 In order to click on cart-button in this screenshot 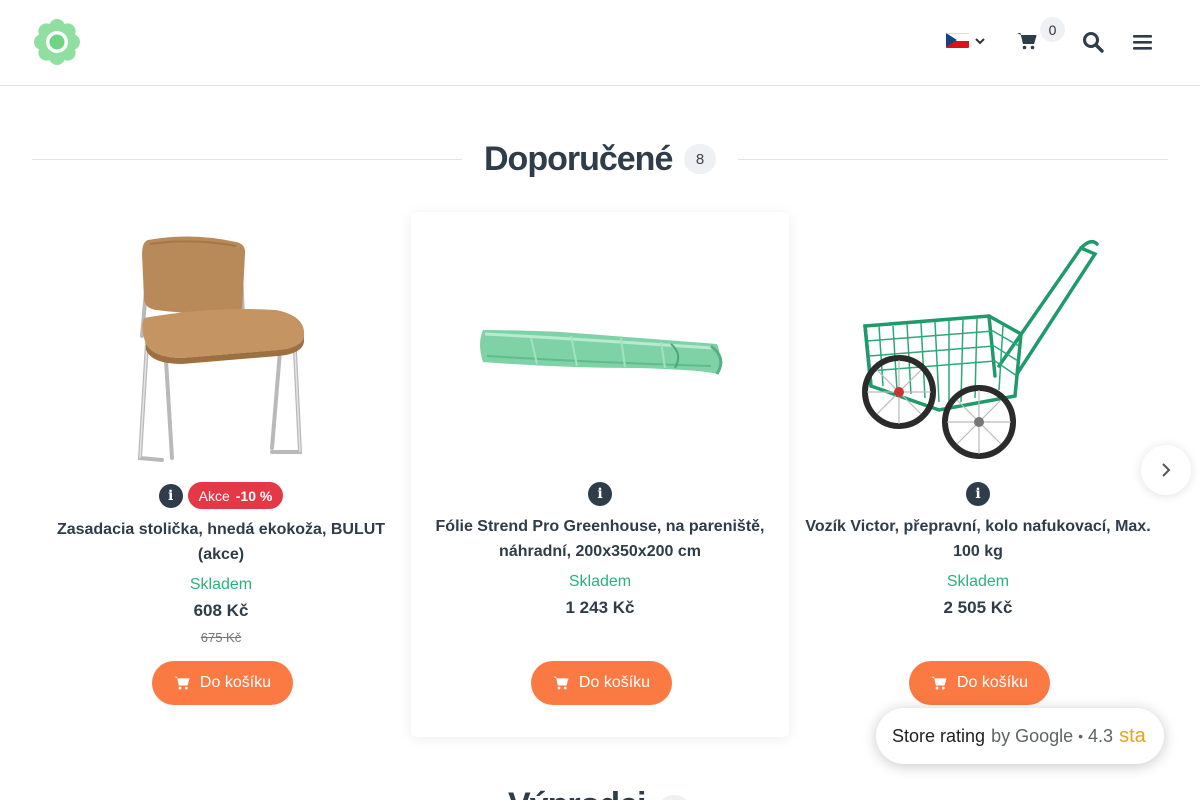, I will do `click(1027, 43)`.